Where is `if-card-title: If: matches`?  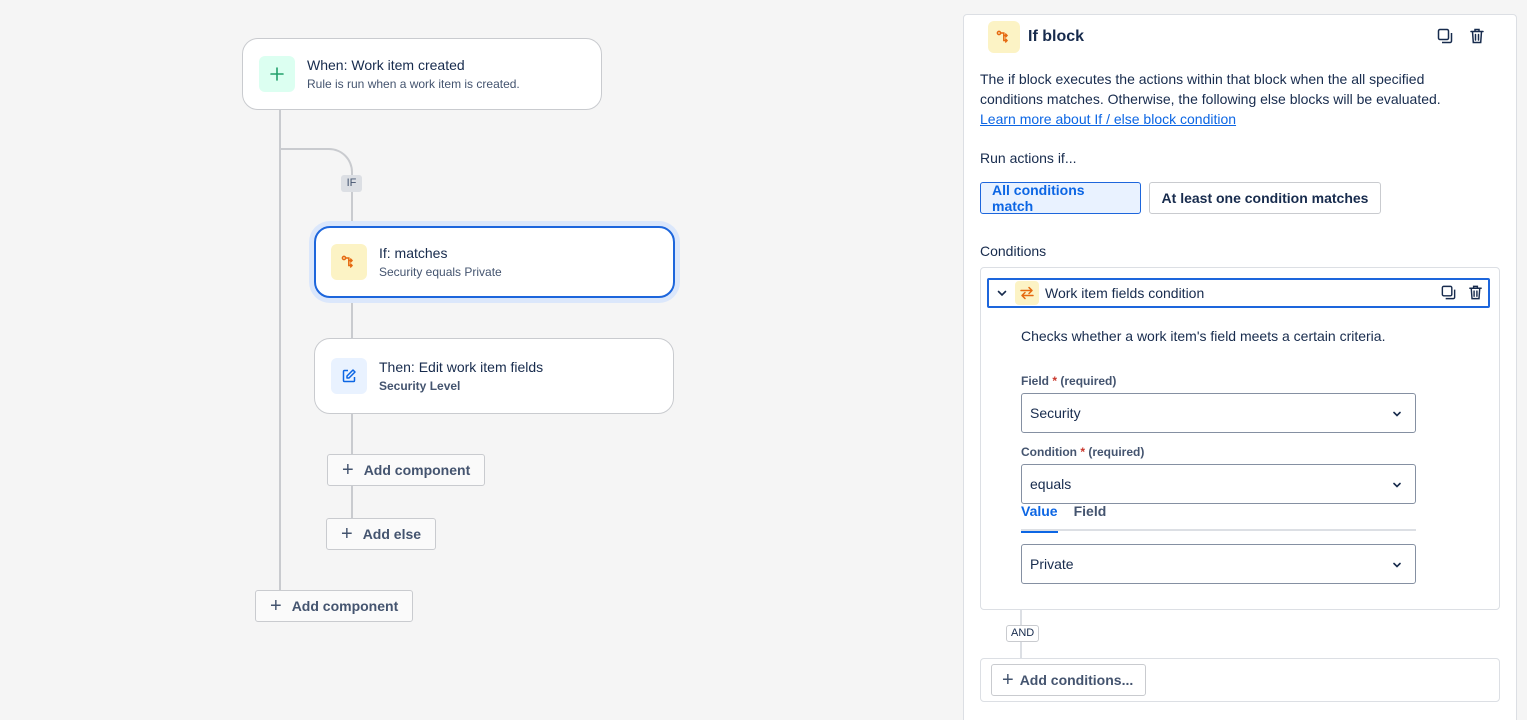 if-card-title: If: matches is located at coordinates (413, 253).